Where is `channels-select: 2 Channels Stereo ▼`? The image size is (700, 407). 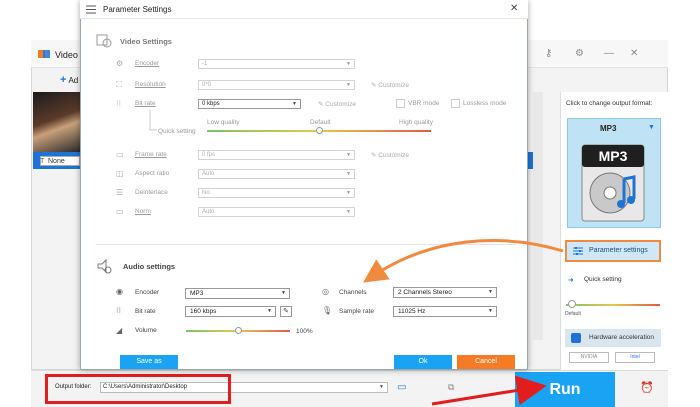 channels-select: 2 Channels Stereo ▼ is located at coordinates (445, 292).